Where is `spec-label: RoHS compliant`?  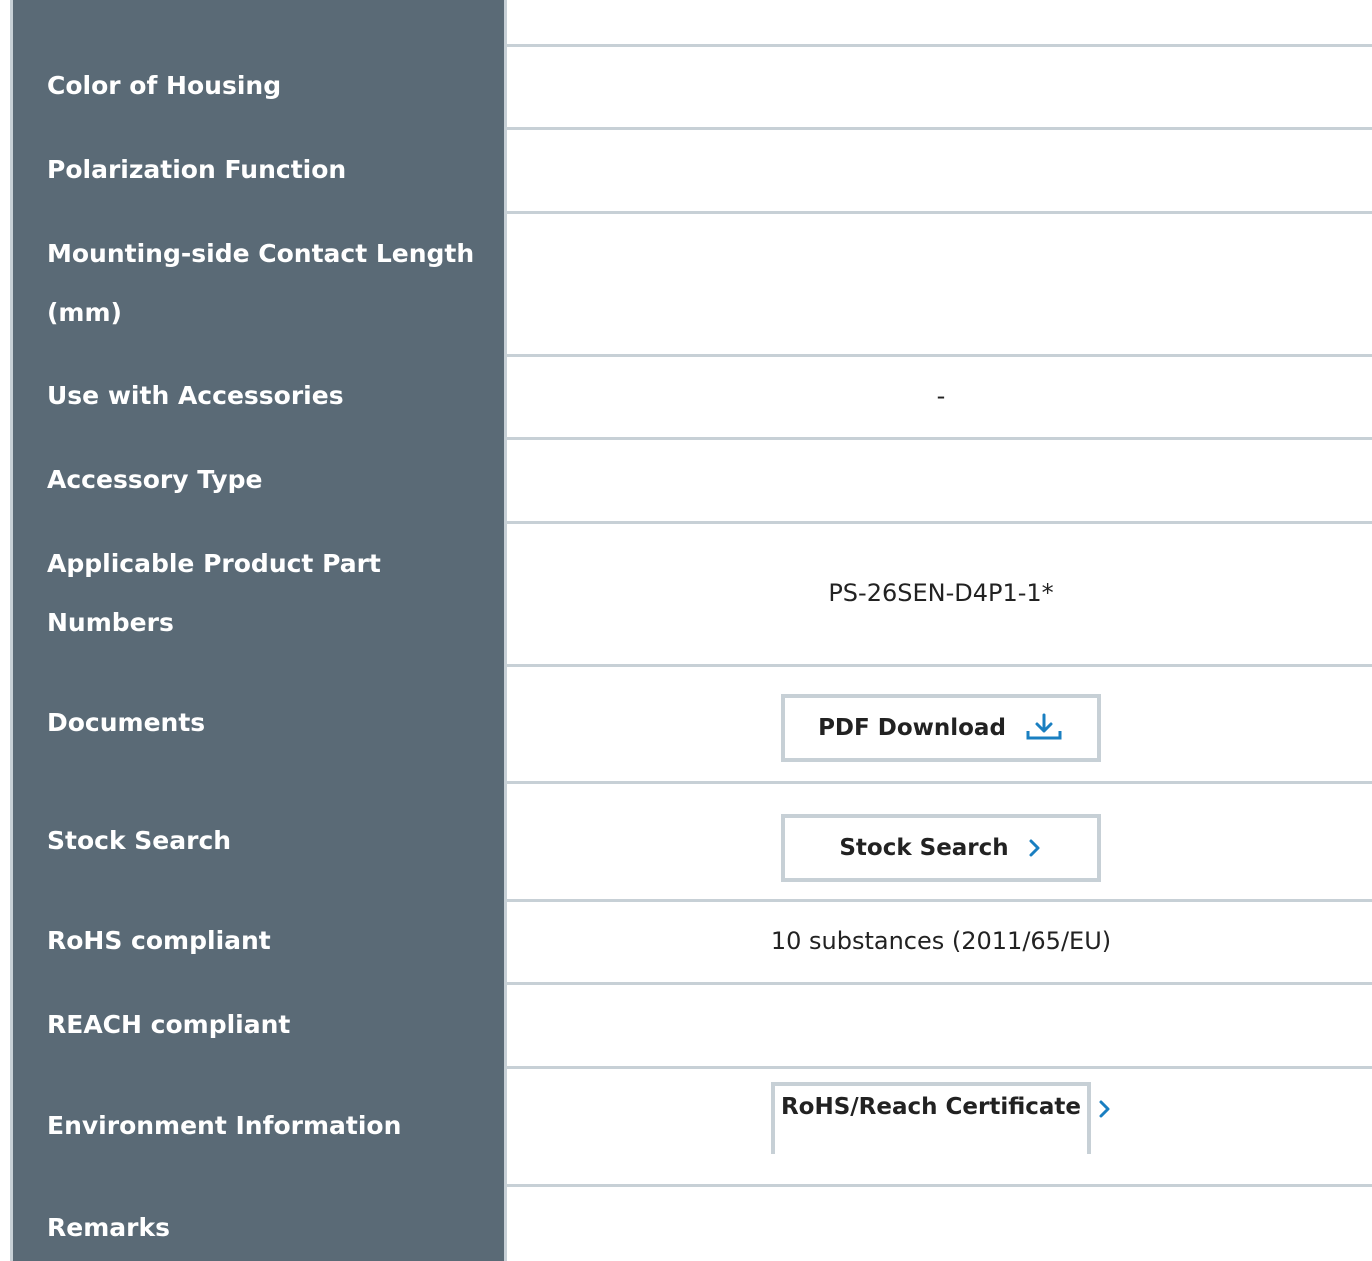 spec-label: RoHS compliant is located at coordinates (260, 942).